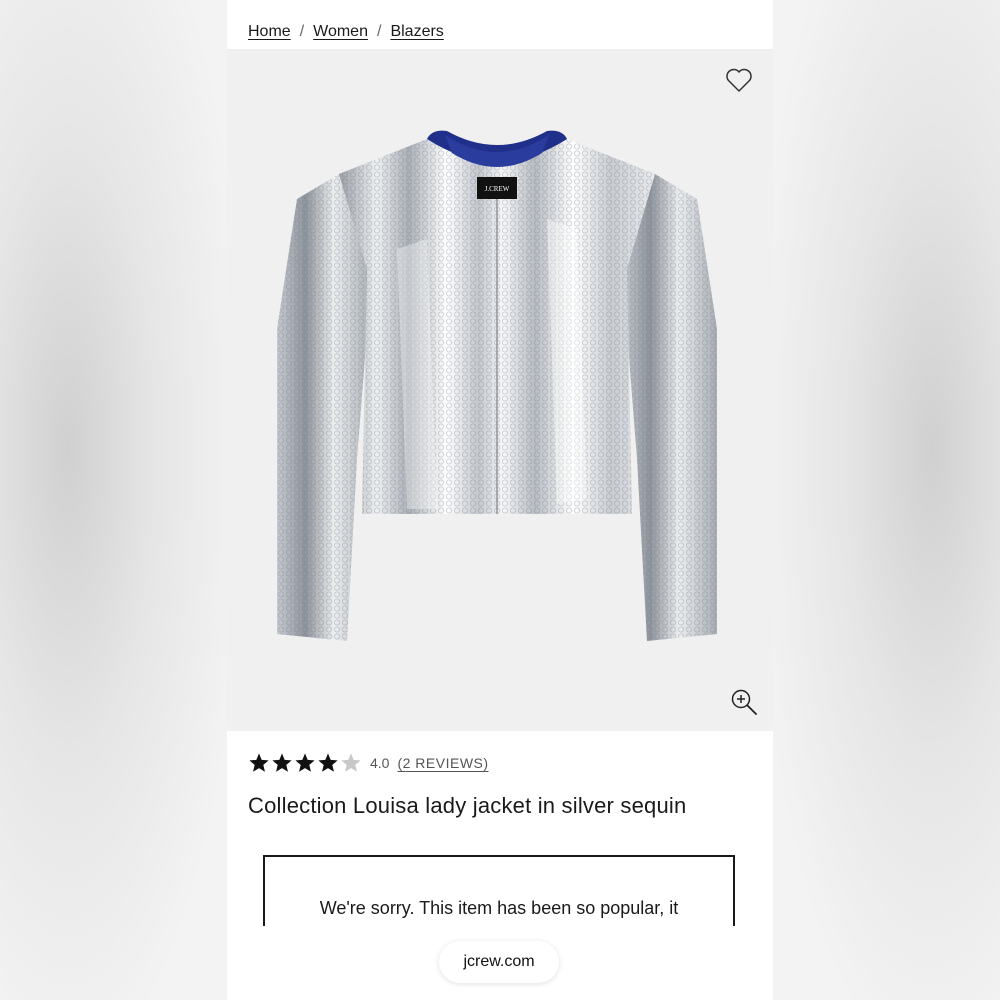 The width and height of the screenshot is (1000, 1000). What do you see at coordinates (442, 763) in the screenshot?
I see `reviews-link: (2 REVIEWS)` at bounding box center [442, 763].